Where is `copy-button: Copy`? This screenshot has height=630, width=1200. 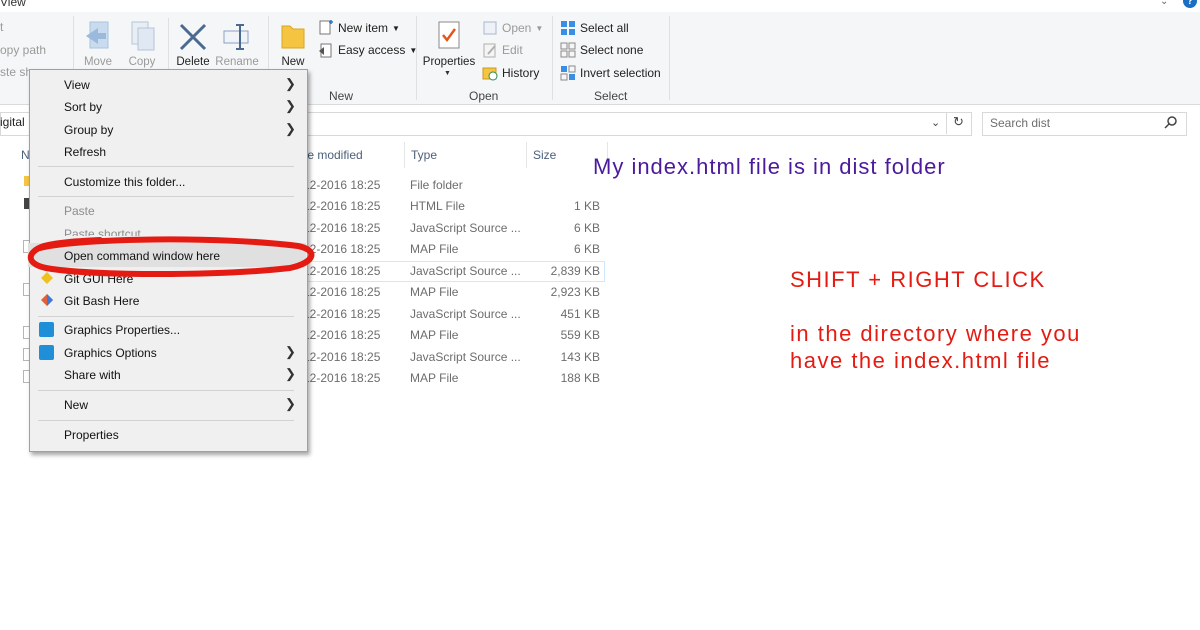
copy-button: Copy is located at coordinates (142, 62).